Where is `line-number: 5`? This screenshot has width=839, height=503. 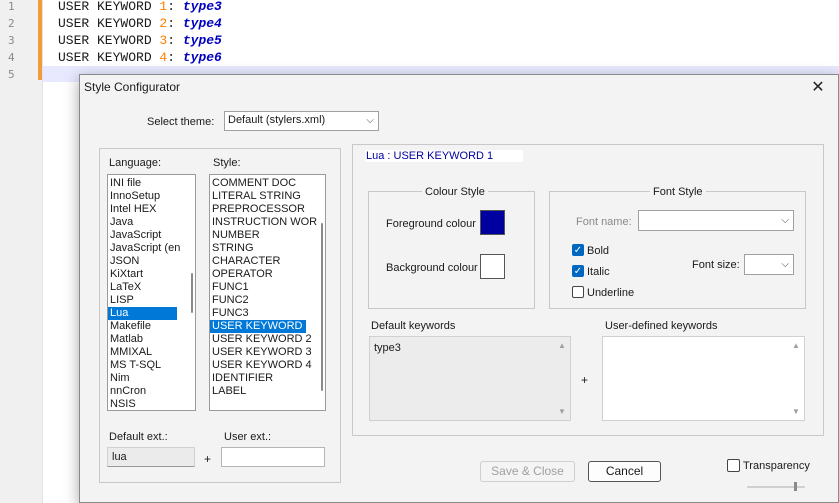
line-number: 5 is located at coordinates (11, 74).